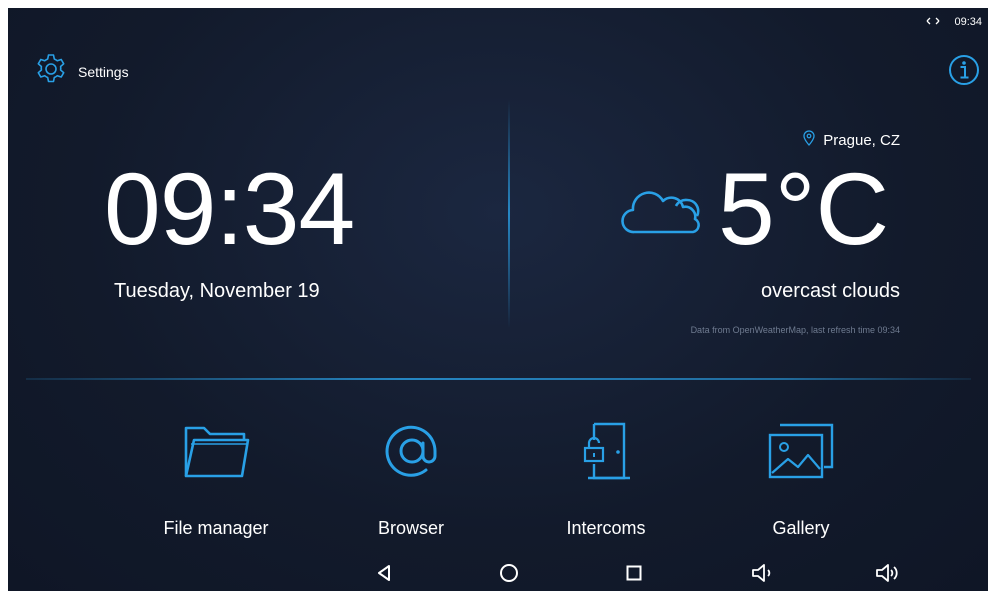  Describe the element at coordinates (410, 528) in the screenshot. I see `app-label: Browser` at that location.